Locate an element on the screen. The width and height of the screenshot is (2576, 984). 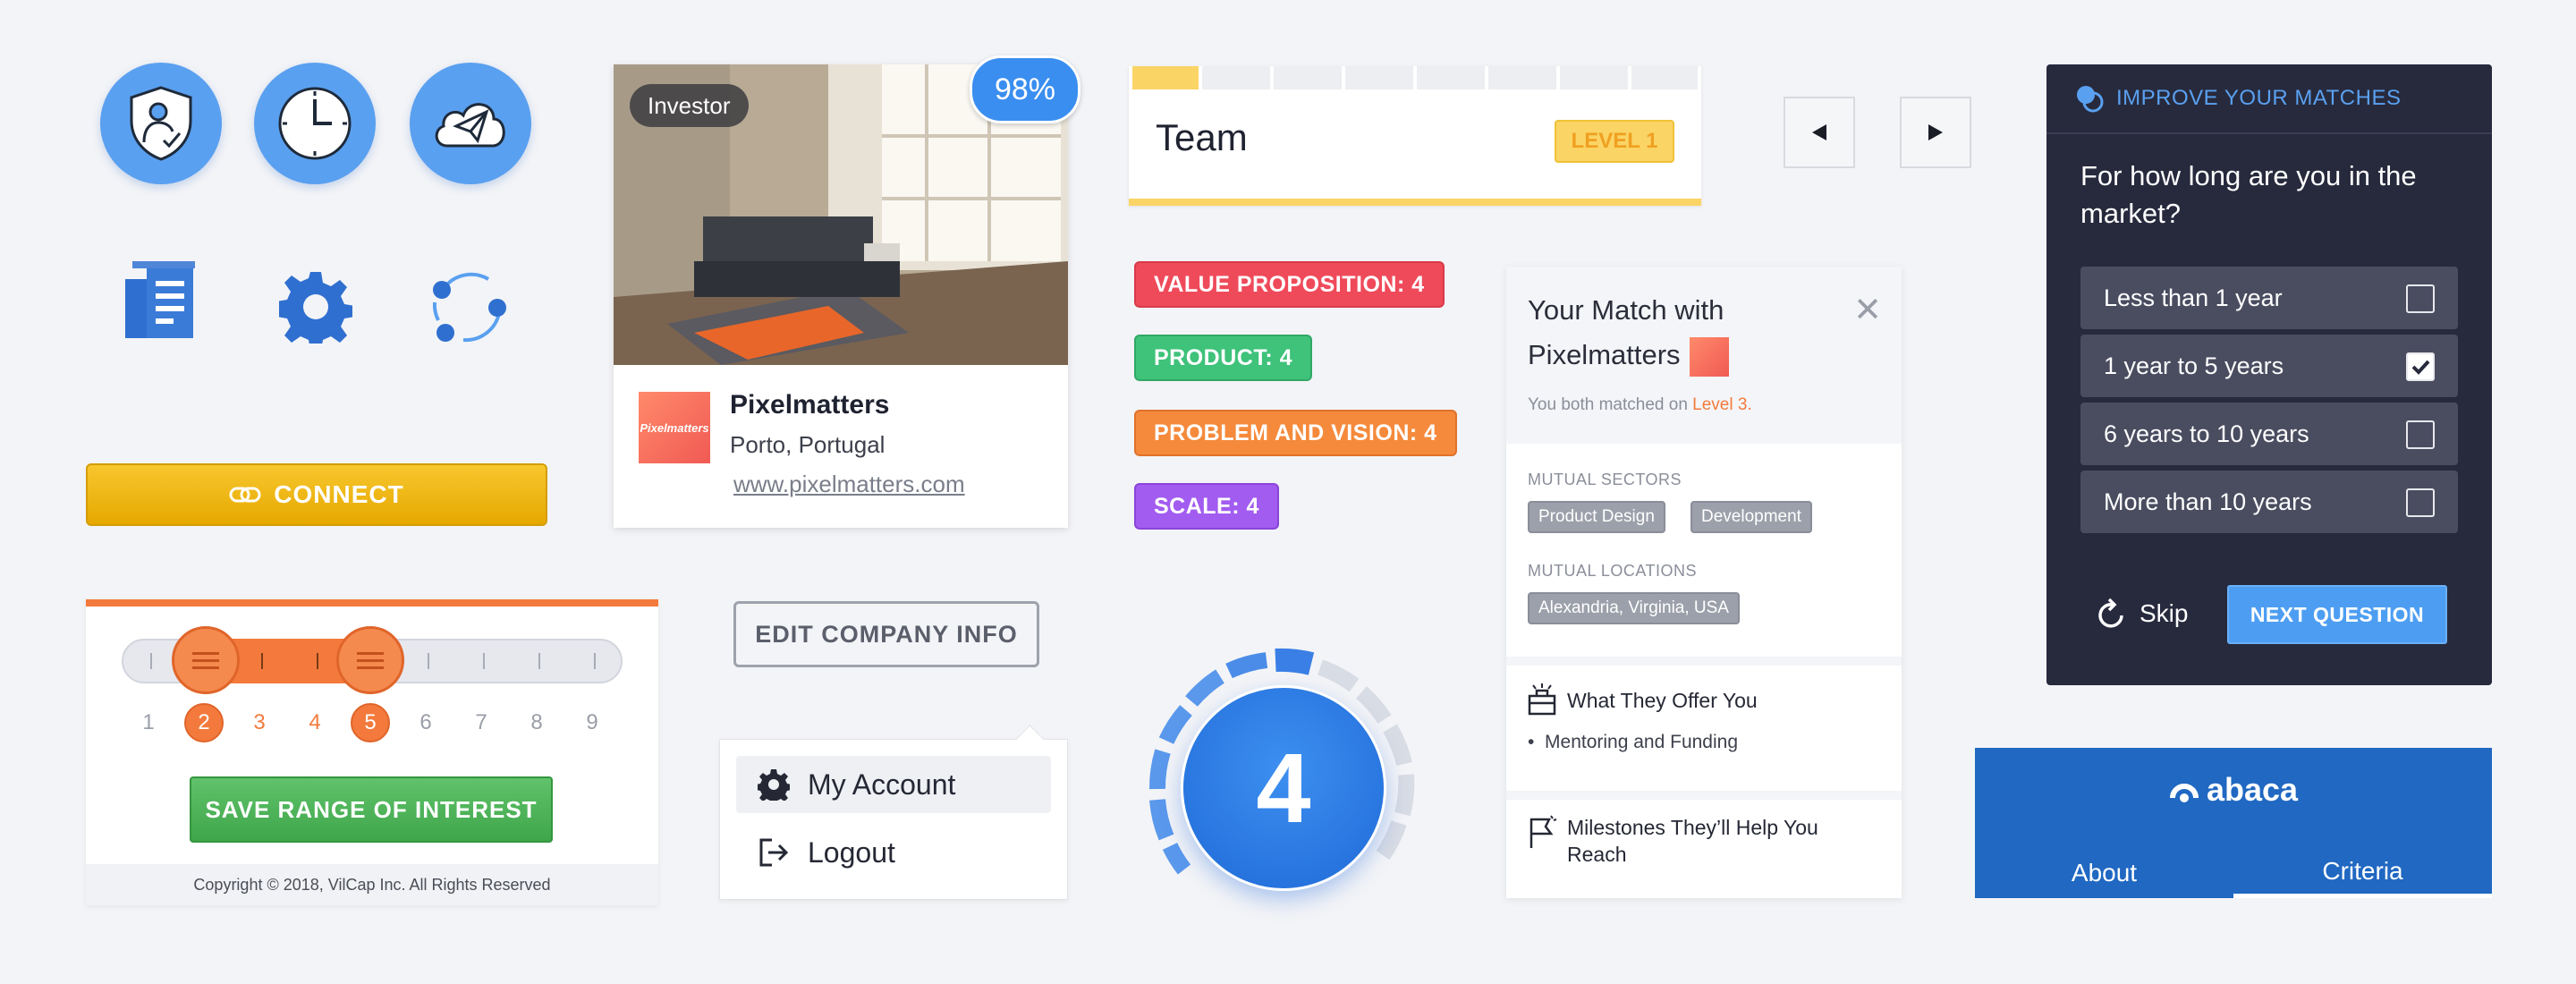
quiz-option: Less than 1 year is located at coordinates (2269, 298).